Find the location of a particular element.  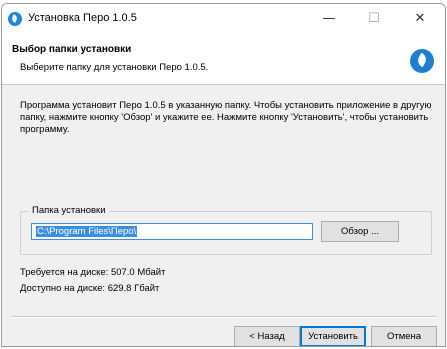

app-feather-icon is located at coordinates (15, 19).